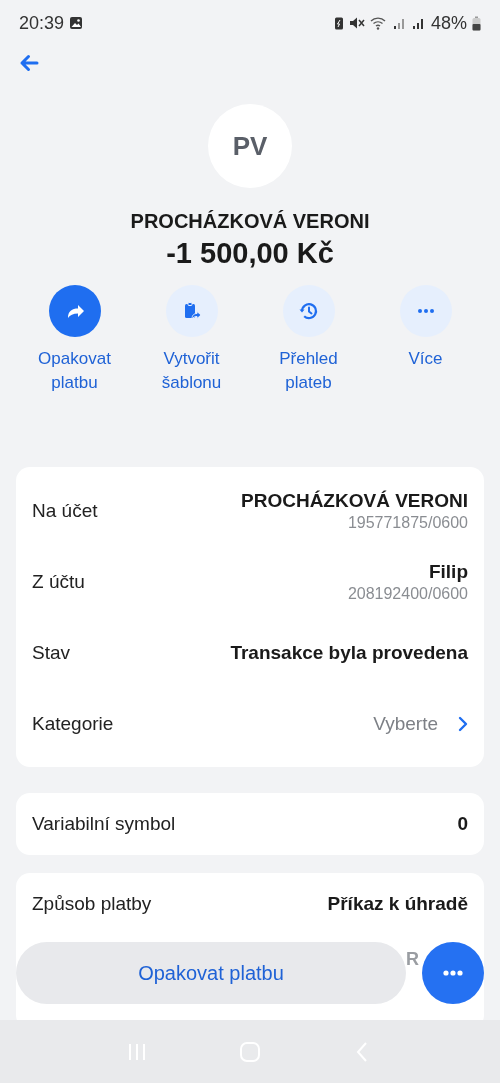 The image size is (500, 1083). Describe the element at coordinates (250, 146) in the screenshot. I see `avatar-initials: PV` at that location.